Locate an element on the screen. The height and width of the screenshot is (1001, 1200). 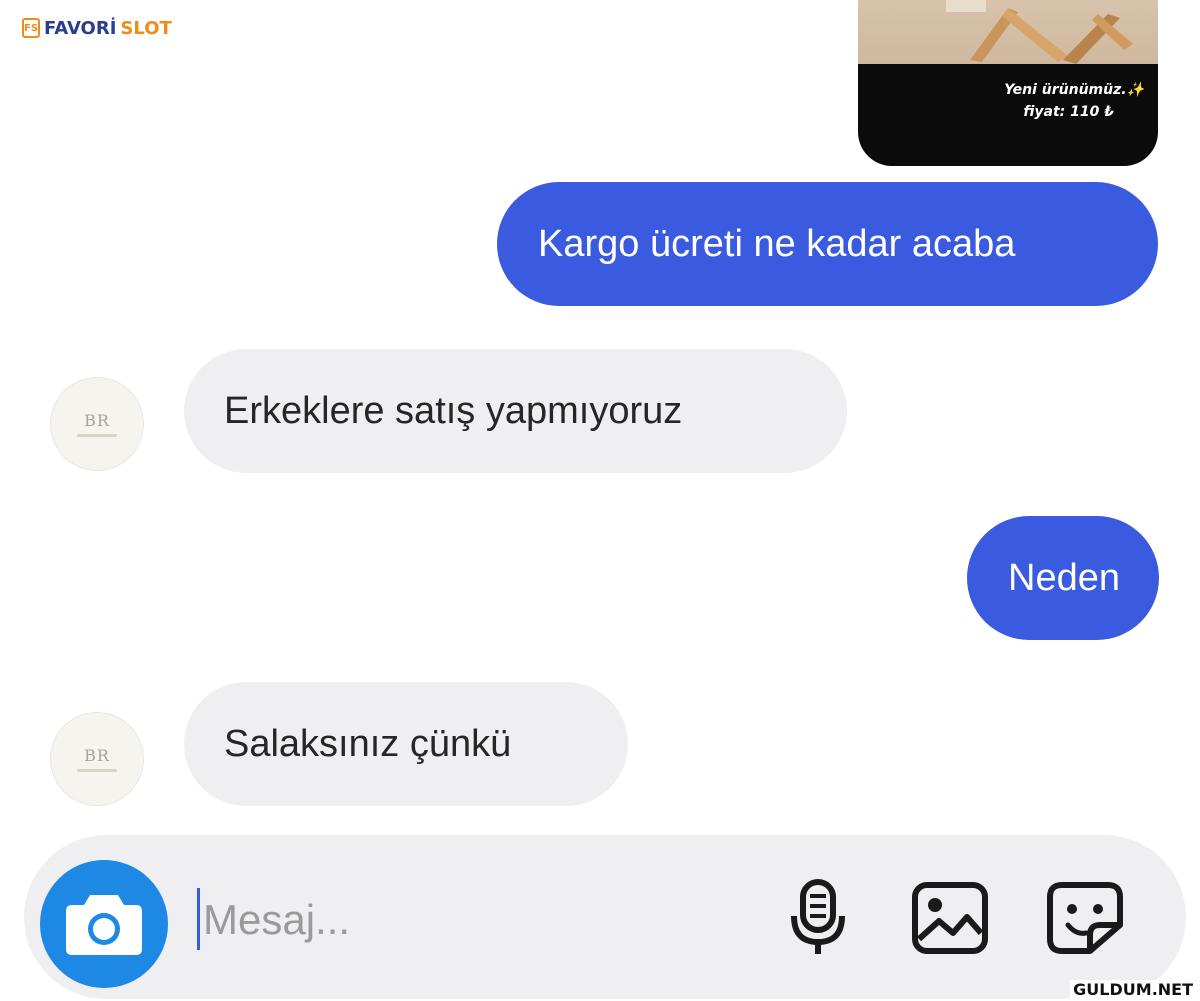
post-caption-price: fiyat: 110 ₺ is located at coordinates (1068, 112).